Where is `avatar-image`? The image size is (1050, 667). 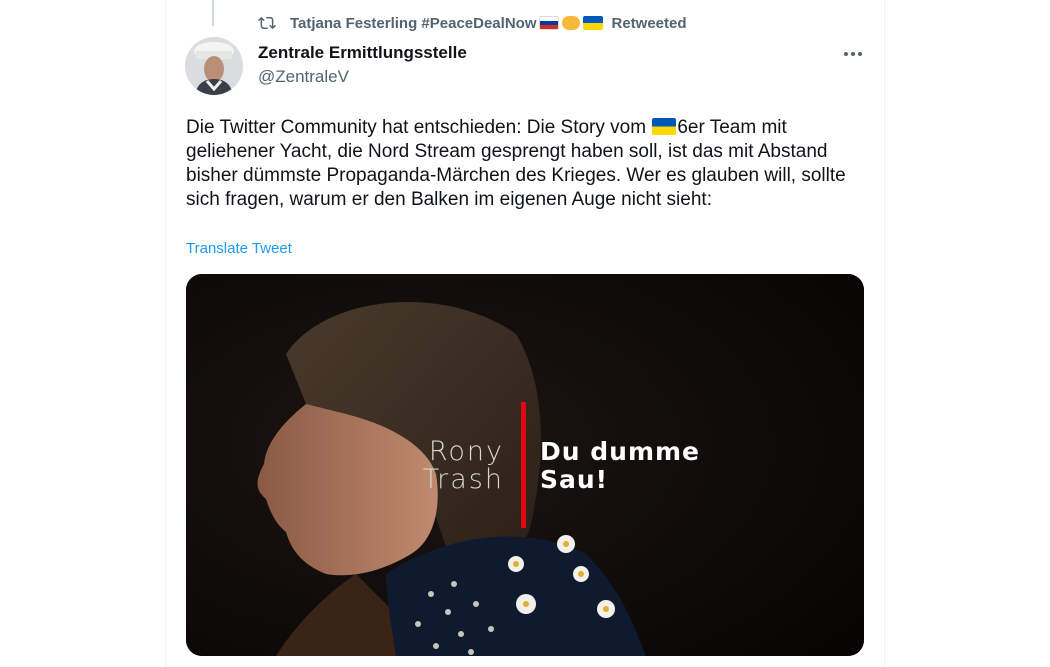
avatar-image is located at coordinates (214, 66).